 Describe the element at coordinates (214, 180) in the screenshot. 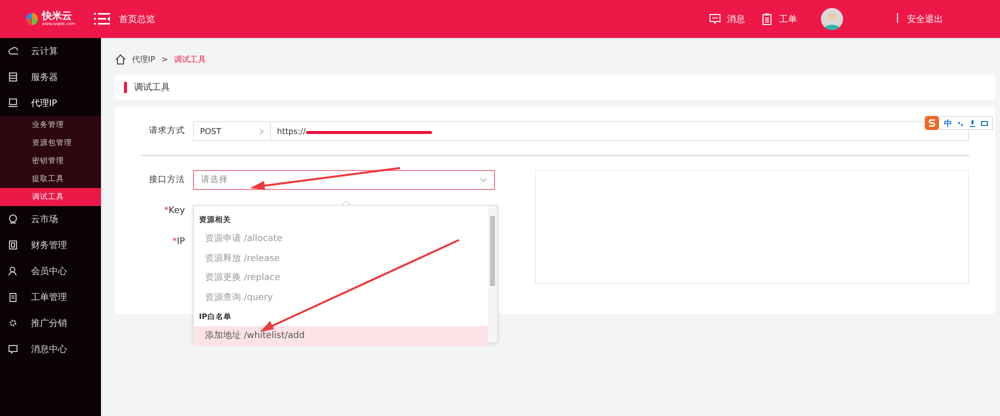

I see `select-placeholder: 请选择` at that location.